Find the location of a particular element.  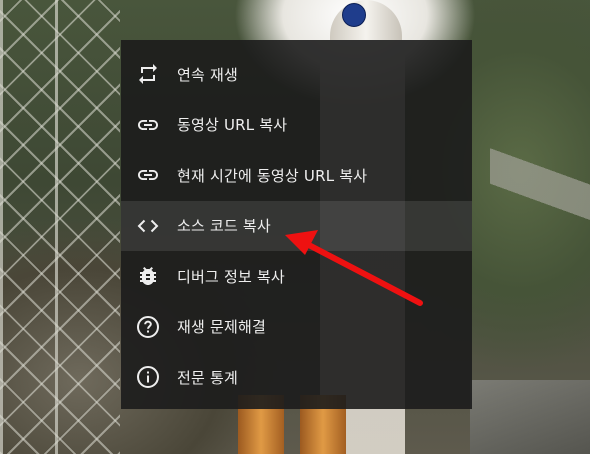

road is located at coordinates (540, 190).